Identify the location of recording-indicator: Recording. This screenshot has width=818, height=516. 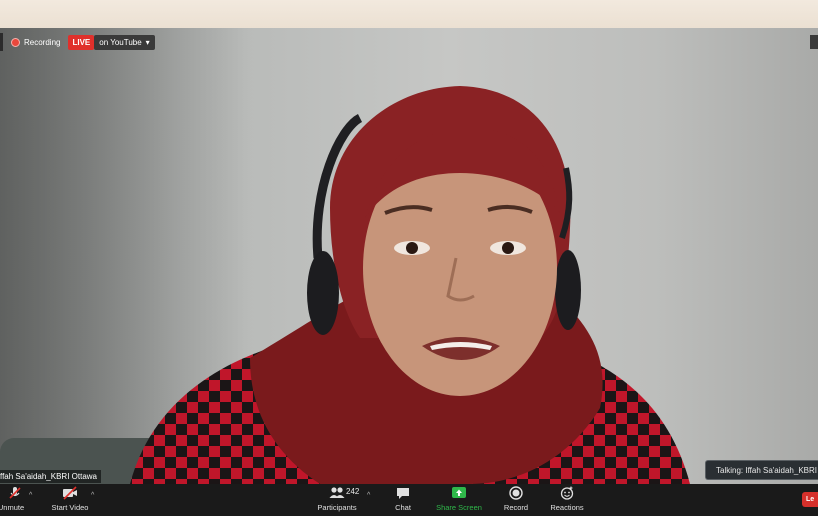
(36, 42).